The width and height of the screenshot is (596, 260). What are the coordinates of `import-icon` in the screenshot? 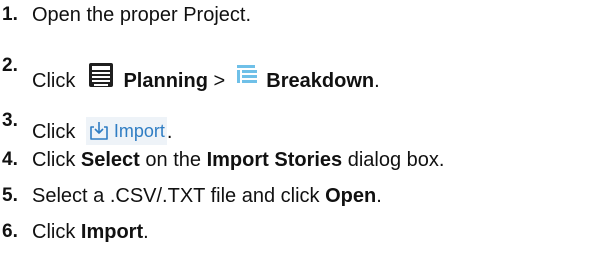 It's located at (99, 130).